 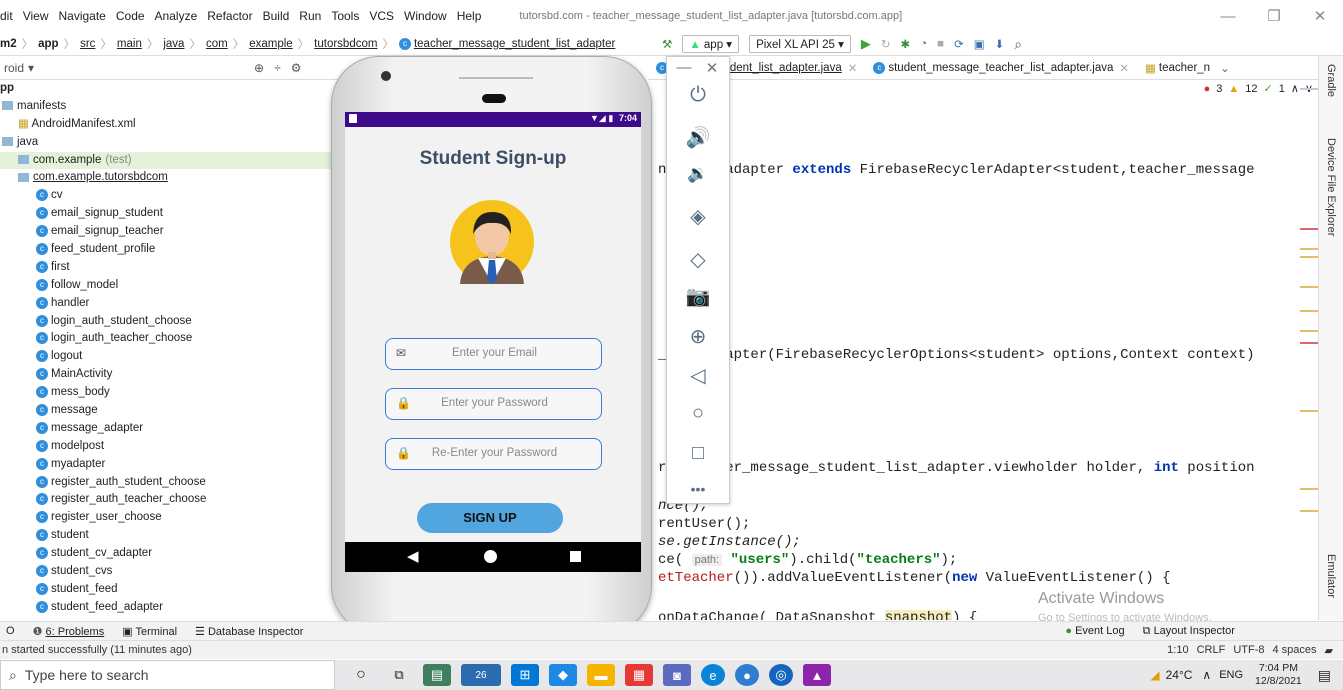 I want to click on tree-item: java, so click(x=173, y=143).